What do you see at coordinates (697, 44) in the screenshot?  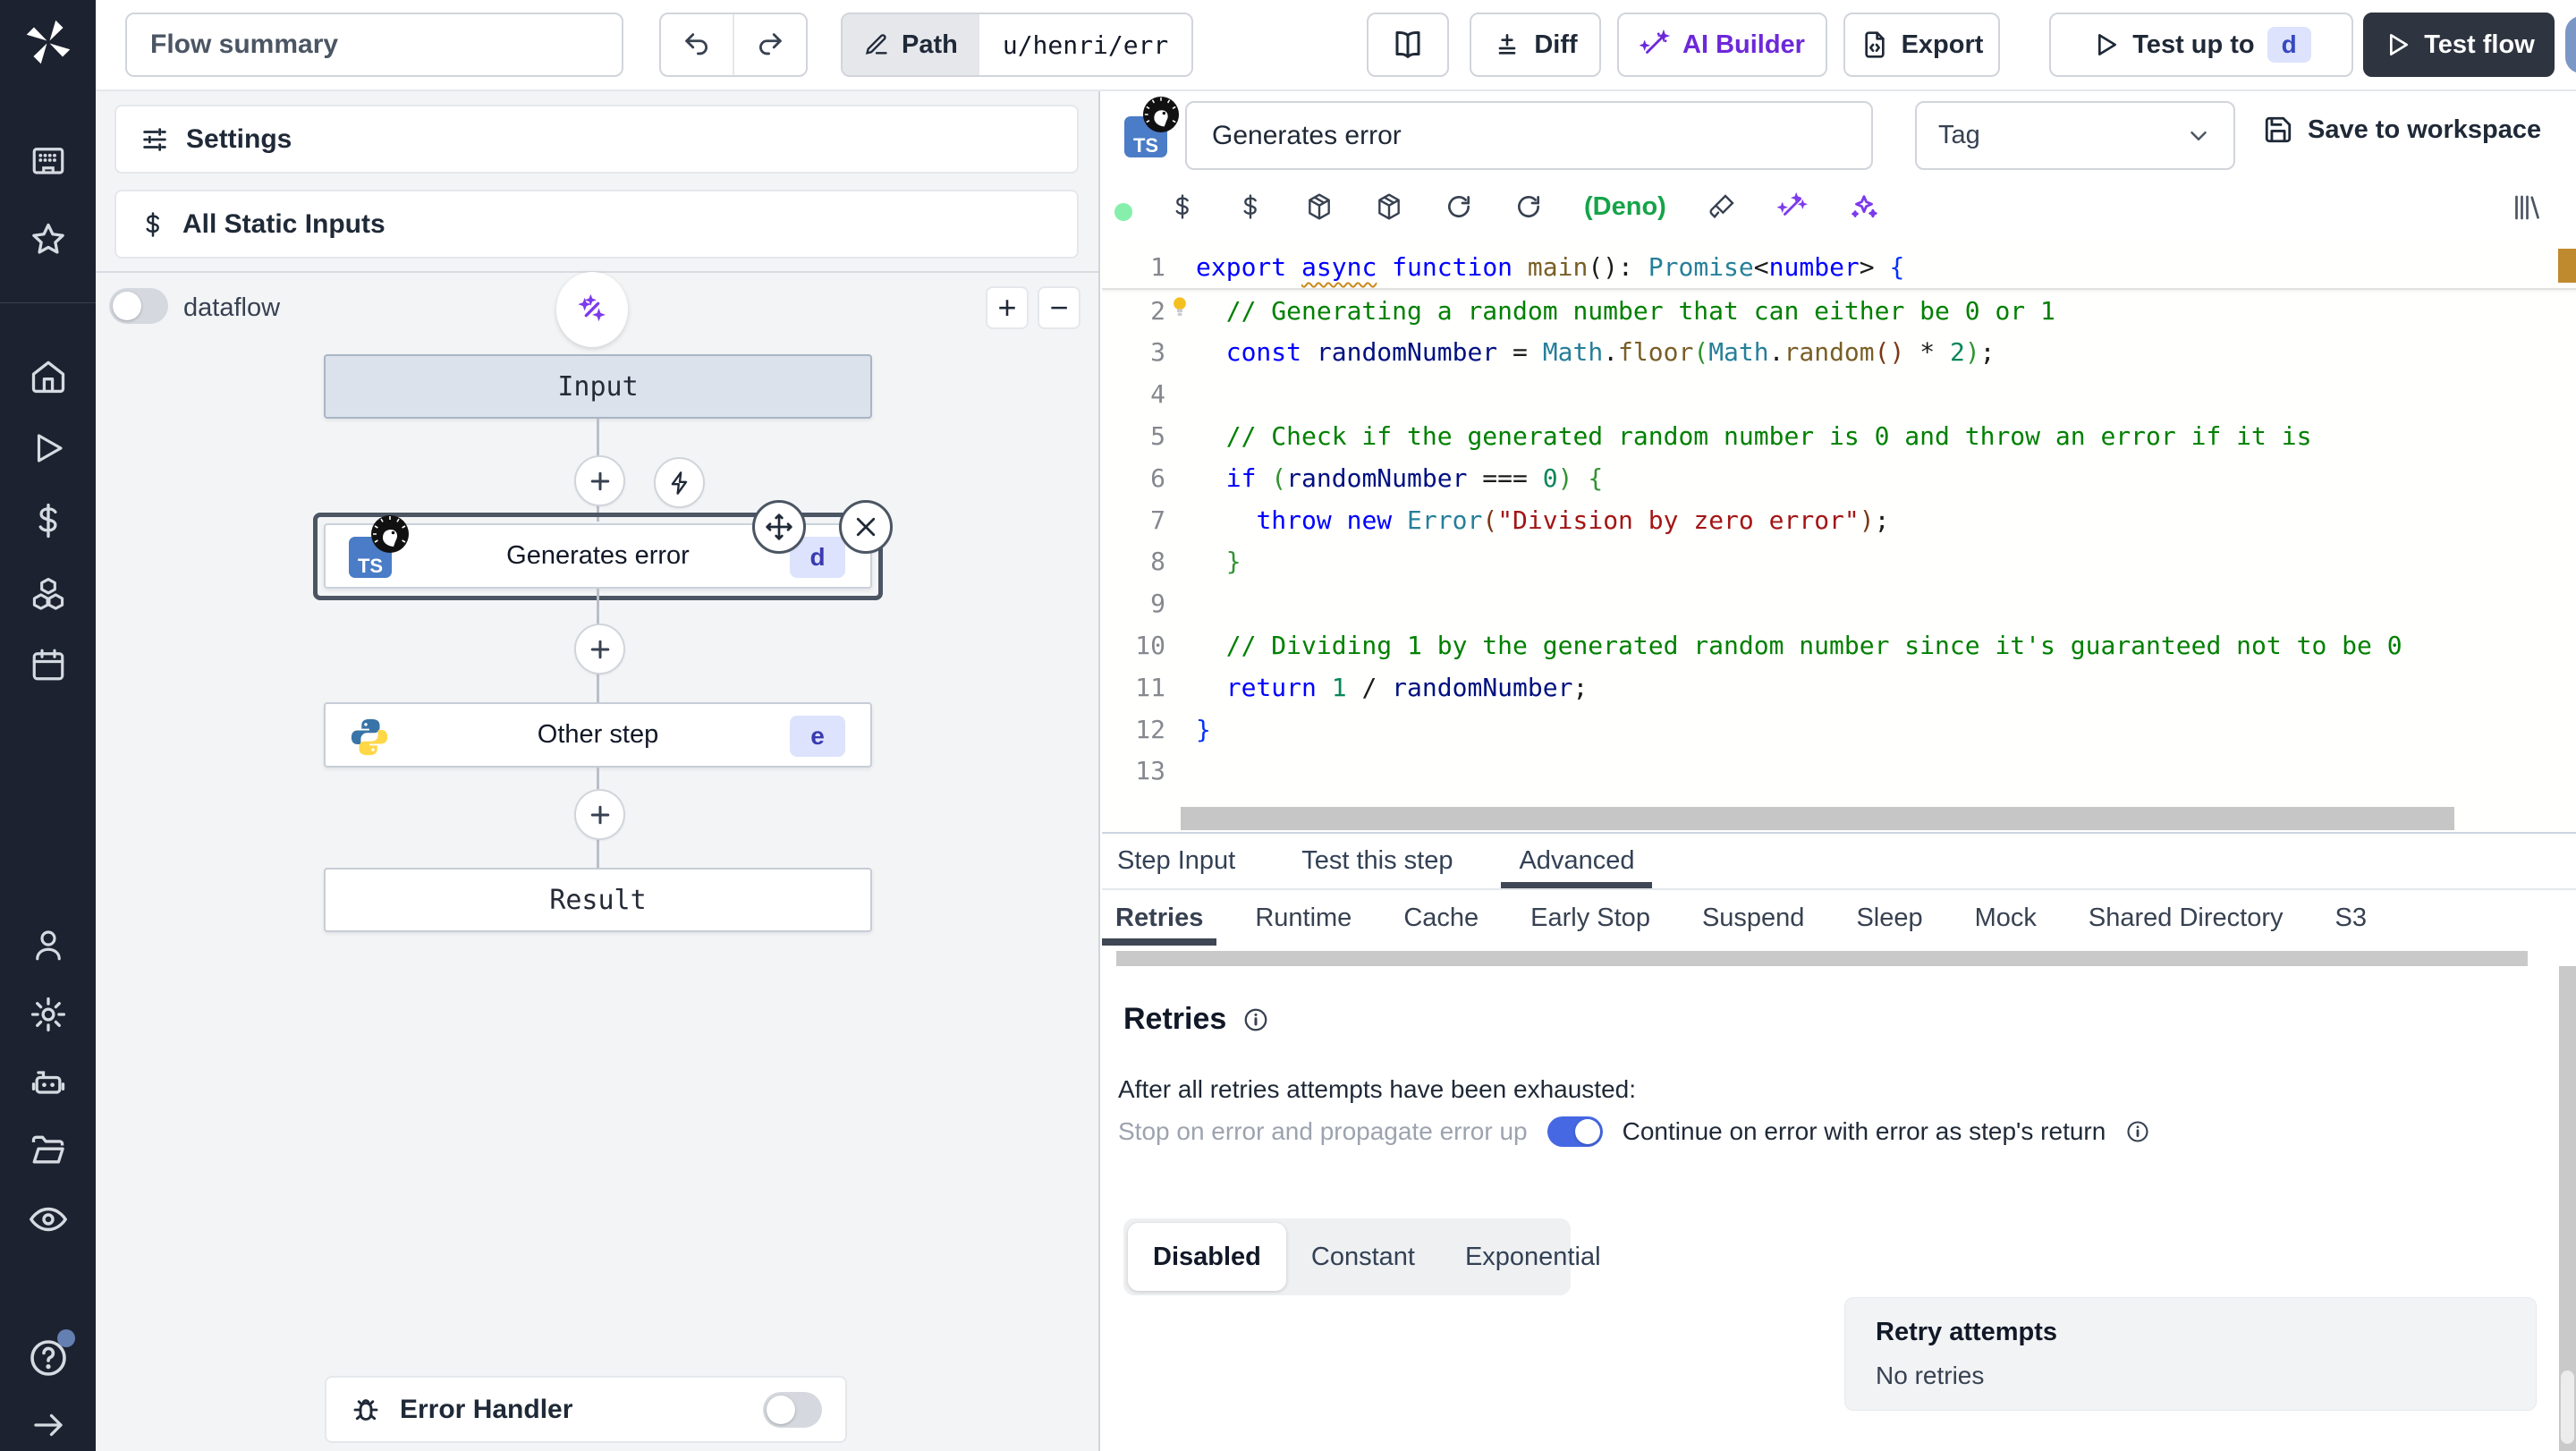 I see `undo-button` at bounding box center [697, 44].